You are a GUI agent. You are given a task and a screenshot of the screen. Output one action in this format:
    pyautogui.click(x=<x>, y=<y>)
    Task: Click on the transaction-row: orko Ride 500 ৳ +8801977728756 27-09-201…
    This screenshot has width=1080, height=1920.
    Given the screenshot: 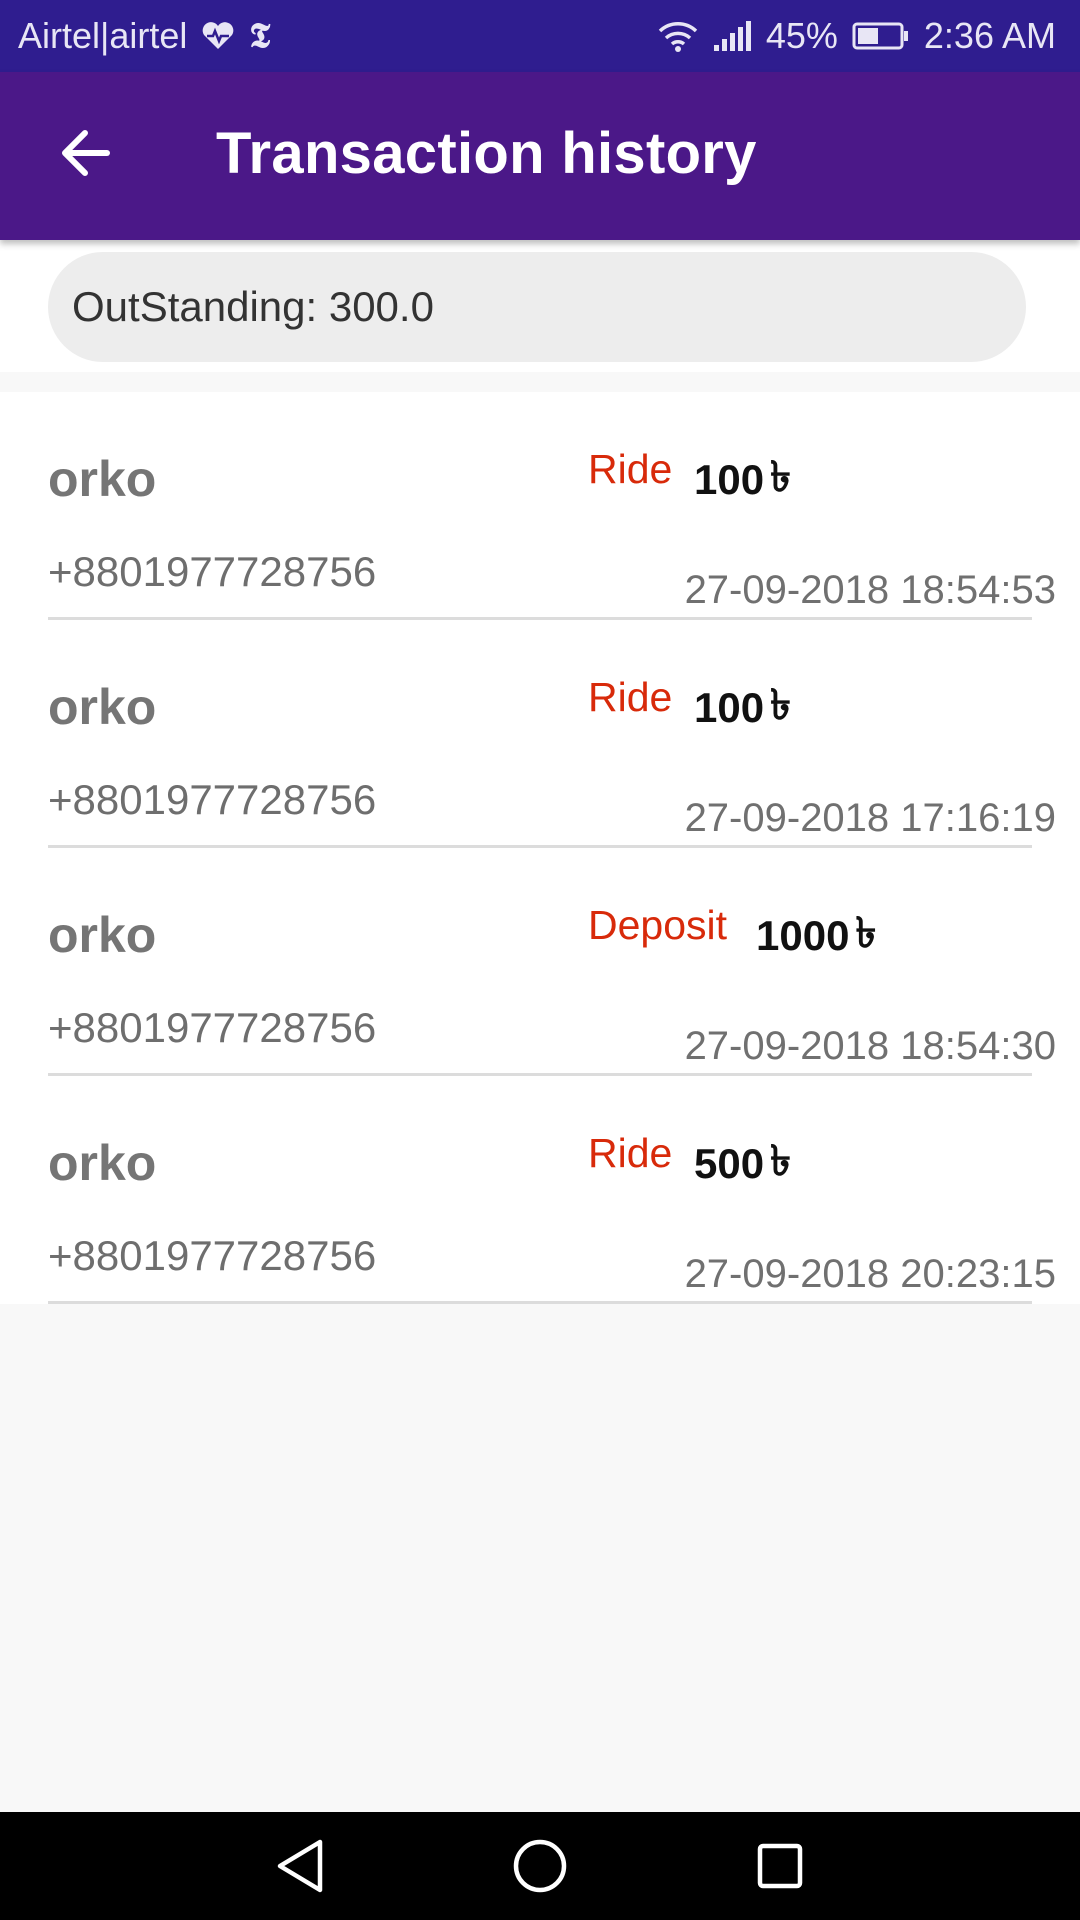 What is the action you would take?
    pyautogui.click(x=540, y=1190)
    